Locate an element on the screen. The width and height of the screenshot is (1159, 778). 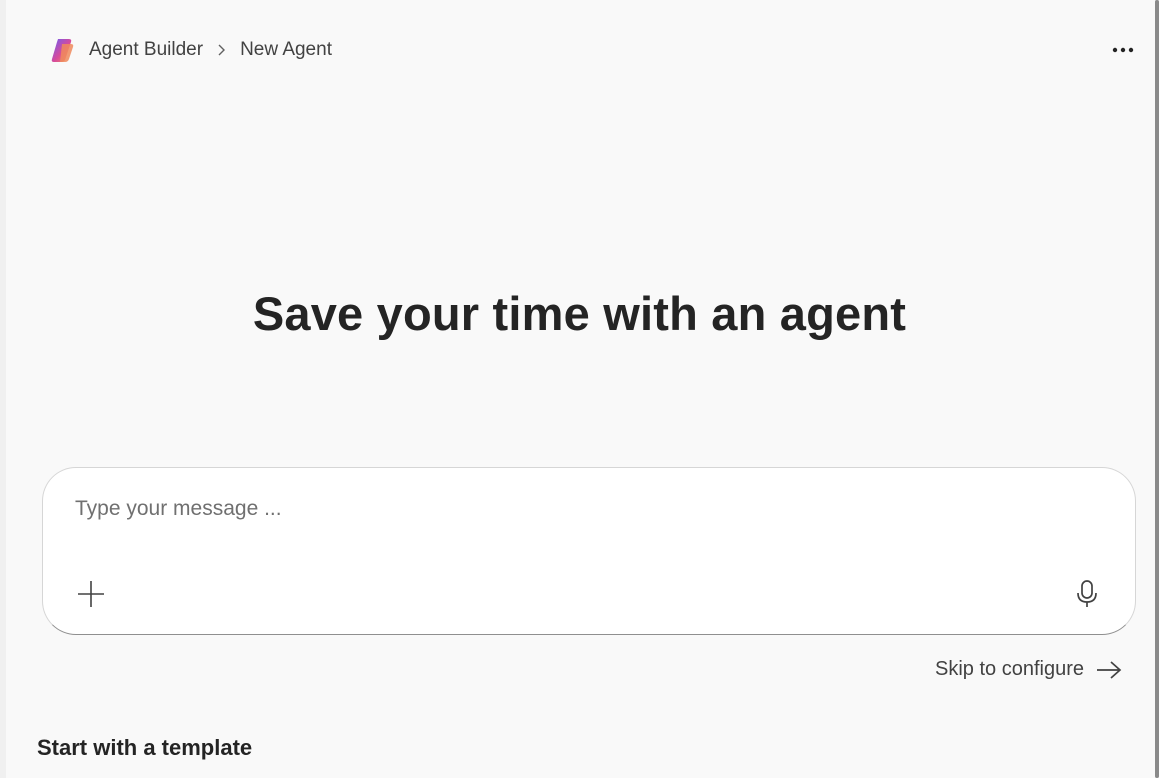
scrollbar-thumb is located at coordinates (1157, 389).